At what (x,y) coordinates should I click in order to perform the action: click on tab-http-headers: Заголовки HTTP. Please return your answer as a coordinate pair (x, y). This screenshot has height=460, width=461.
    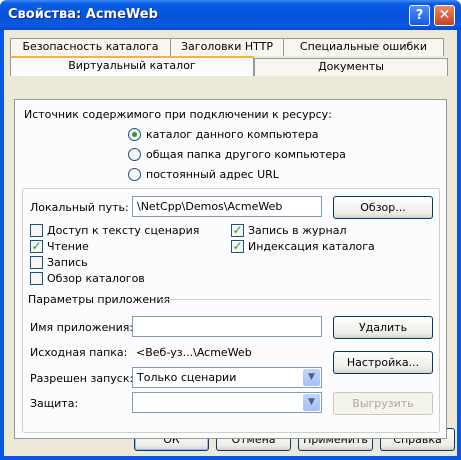
    Looking at the image, I should click on (227, 47).